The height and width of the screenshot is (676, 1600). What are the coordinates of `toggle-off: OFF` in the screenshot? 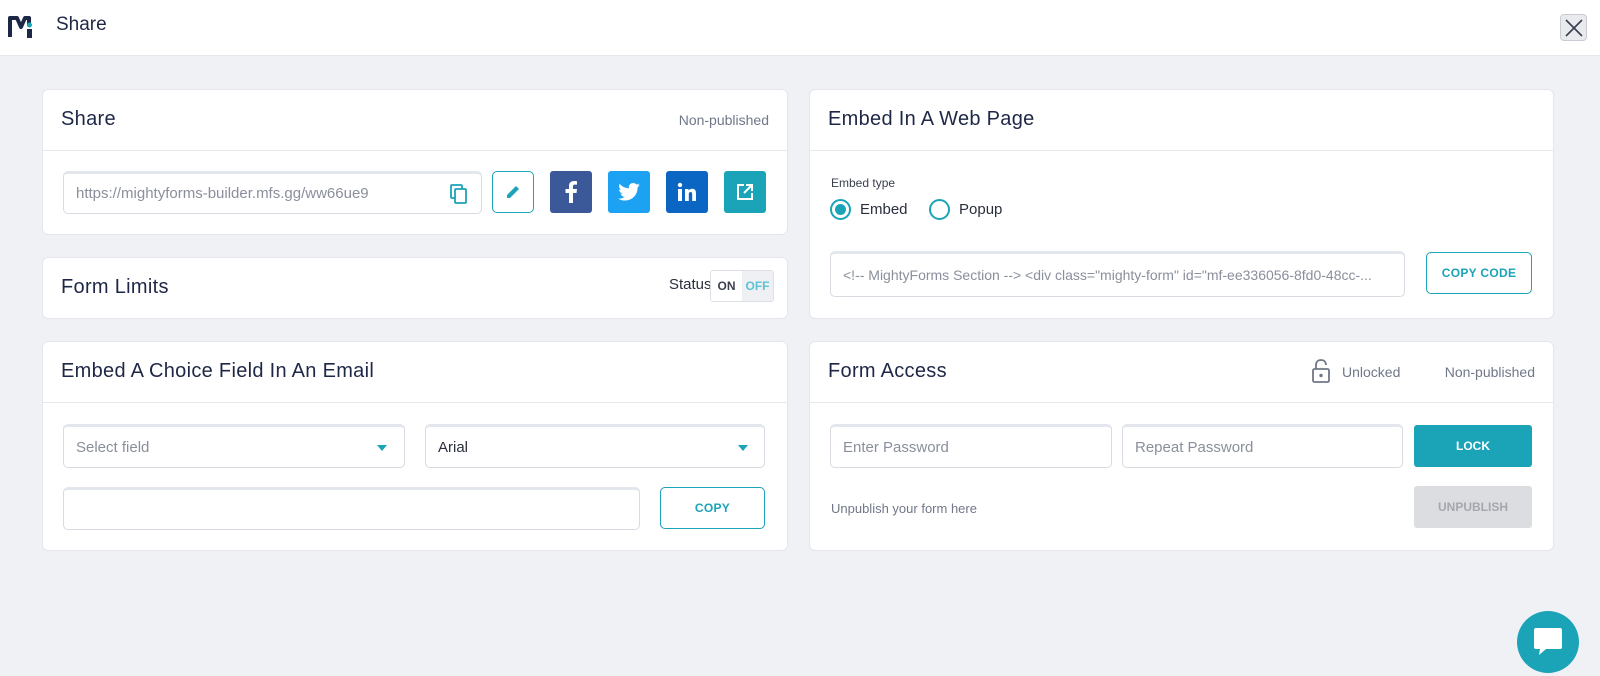 It's located at (757, 286).